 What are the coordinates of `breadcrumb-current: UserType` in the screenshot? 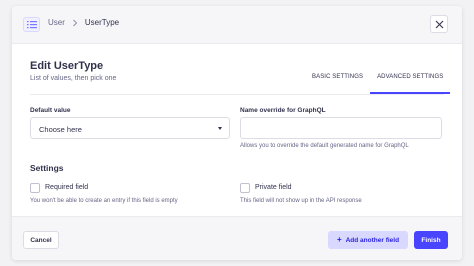 It's located at (102, 22).